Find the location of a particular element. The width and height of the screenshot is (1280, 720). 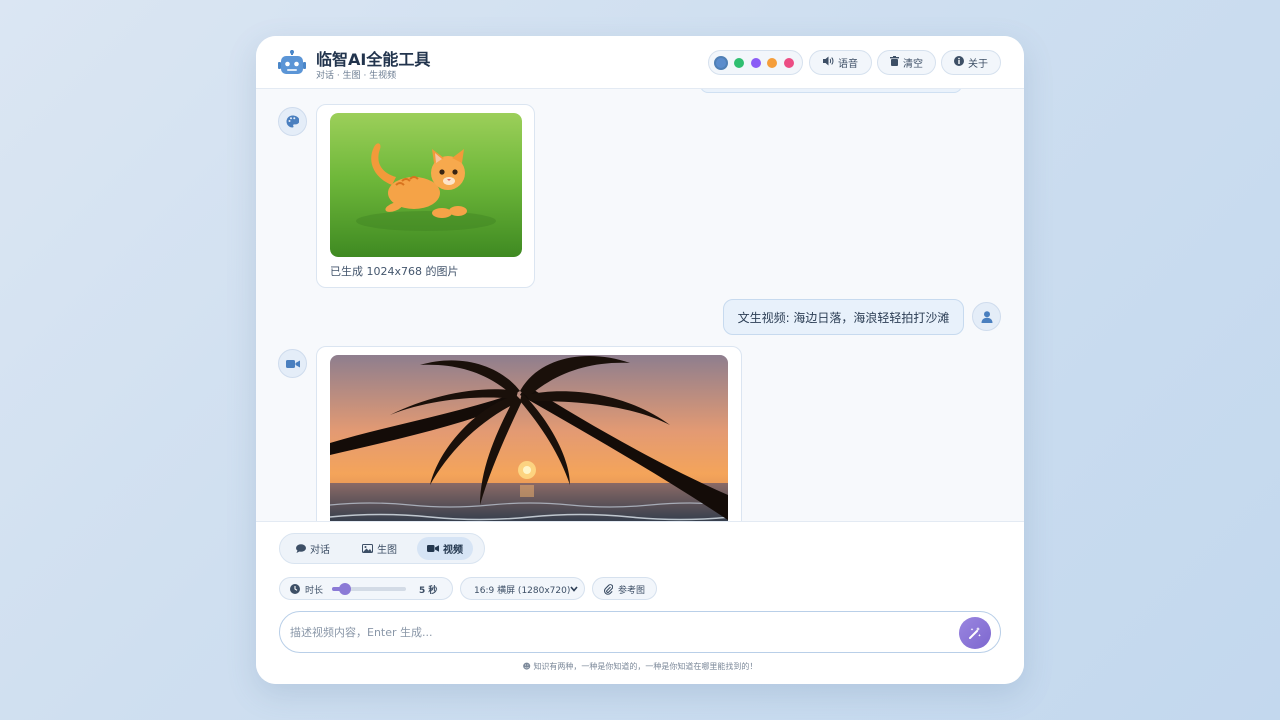

mode-tab-image: 生图 is located at coordinates (379, 548).